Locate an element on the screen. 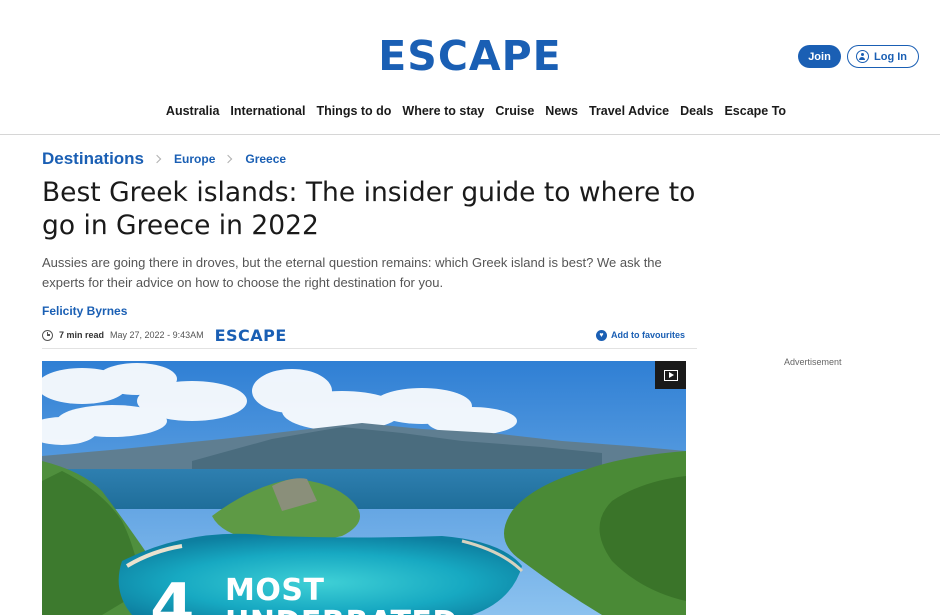 Image resolution: width=940 pixels, height=615 pixels. video-icon is located at coordinates (670, 375).